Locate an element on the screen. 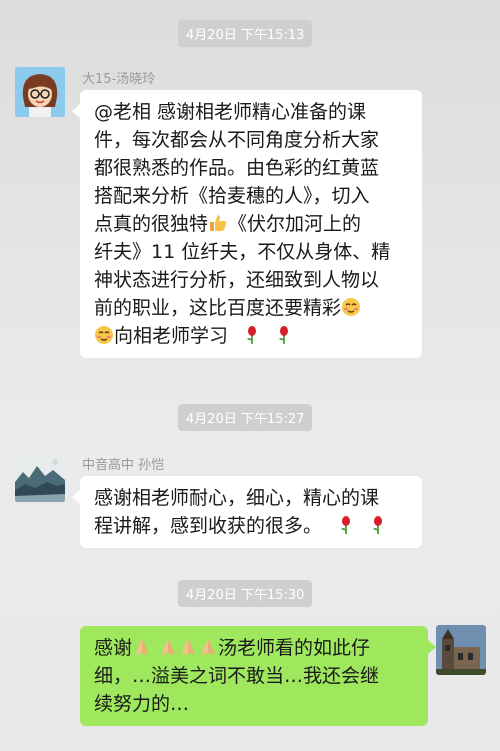 The height and width of the screenshot is (751, 500). message-line: 点真的很独特 《伏尔加河上的 is located at coordinates (251, 224).